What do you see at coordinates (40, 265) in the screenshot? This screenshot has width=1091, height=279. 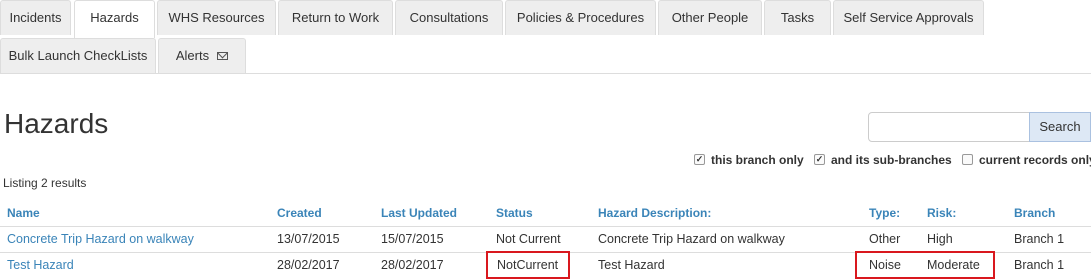 I see `hazard-name-link: Test Hazard` at bounding box center [40, 265].